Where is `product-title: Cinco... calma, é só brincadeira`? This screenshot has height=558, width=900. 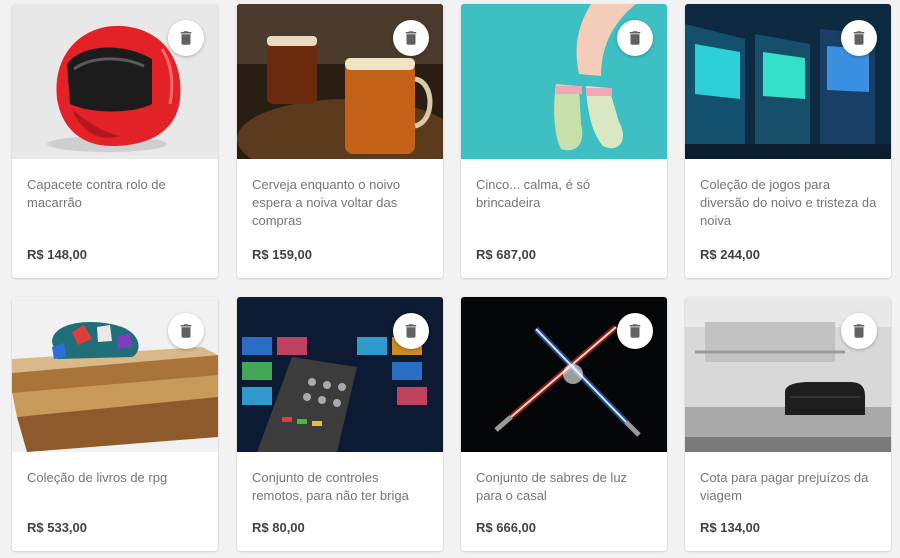 product-title: Cinco... calma, é só brincadeira is located at coordinates (533, 193).